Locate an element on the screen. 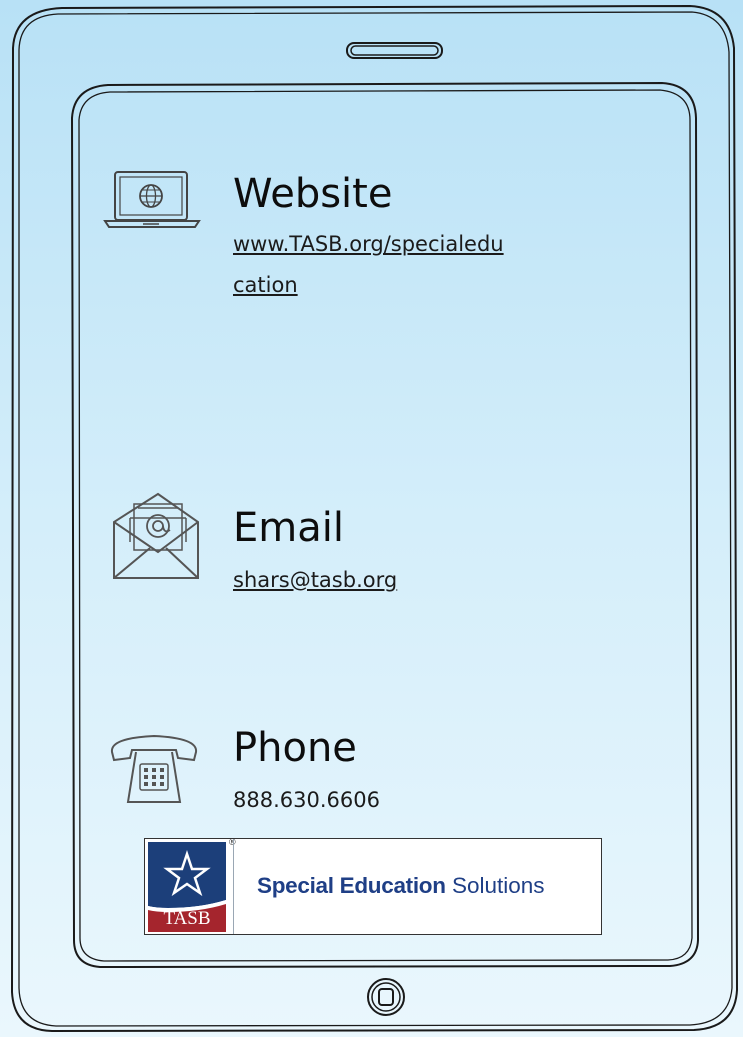  laptop-globe-icon is located at coordinates (152, 199).